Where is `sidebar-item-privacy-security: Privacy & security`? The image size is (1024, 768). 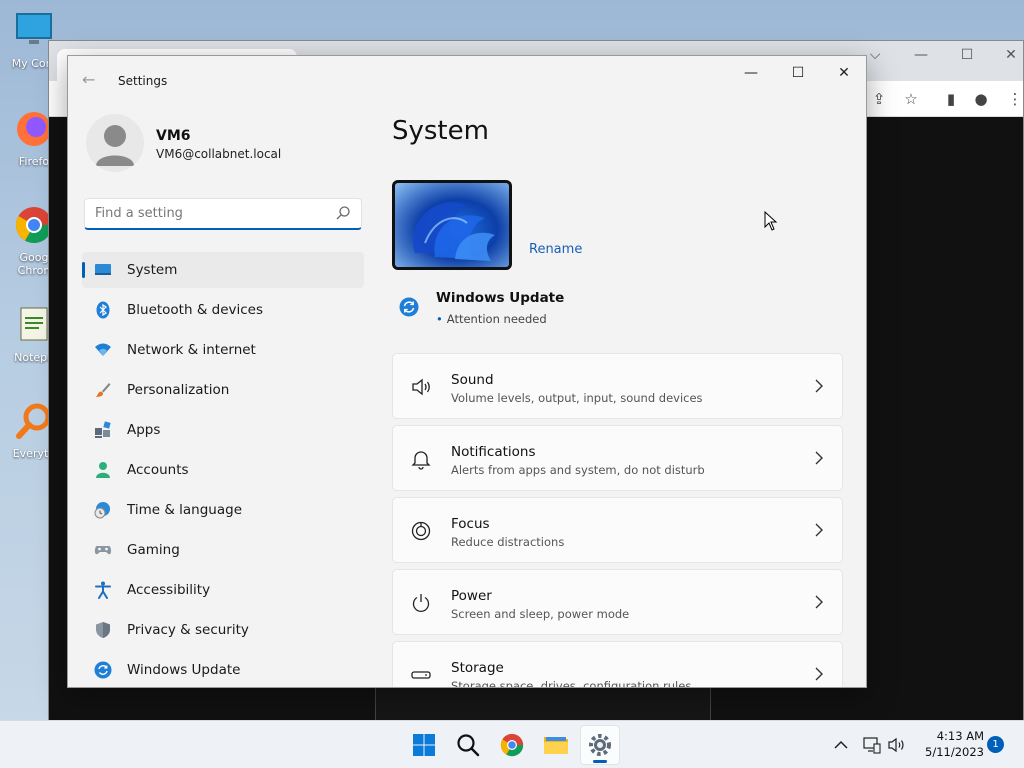 sidebar-item-privacy-security: Privacy & security is located at coordinates (223, 630).